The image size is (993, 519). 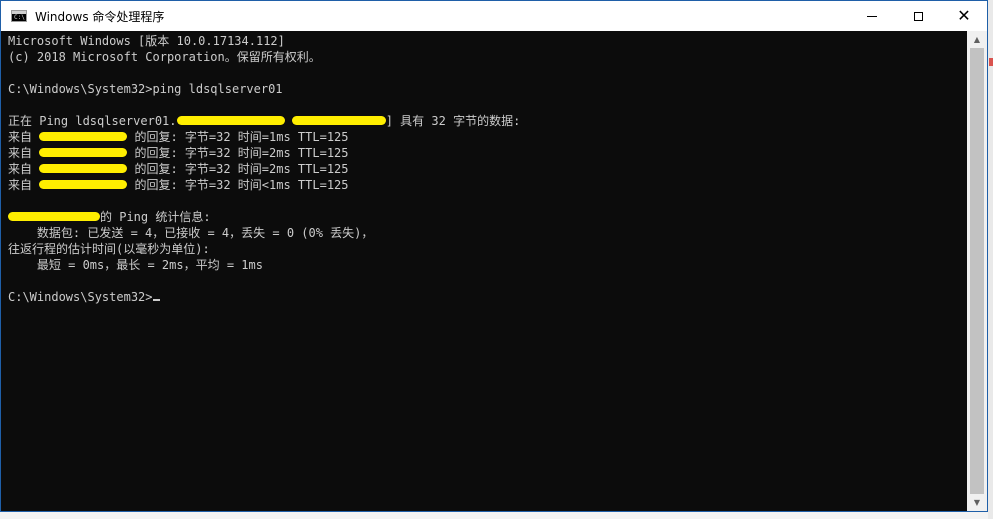 I want to click on console-text: 往返行程的估计时间(以毫秒为单位):, so click(x=109, y=249).